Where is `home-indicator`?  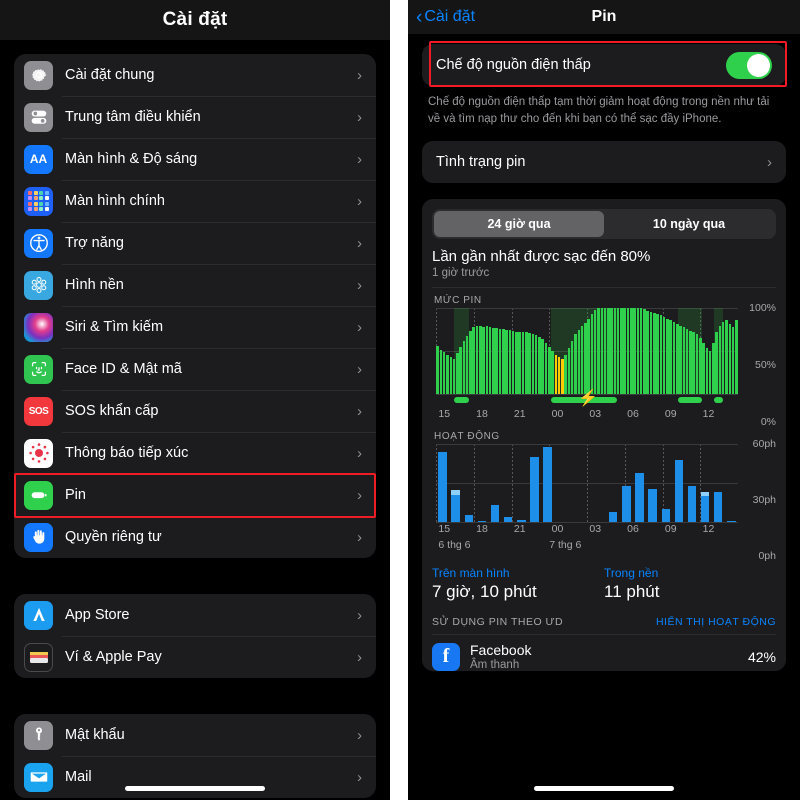 home-indicator is located at coordinates (604, 788).